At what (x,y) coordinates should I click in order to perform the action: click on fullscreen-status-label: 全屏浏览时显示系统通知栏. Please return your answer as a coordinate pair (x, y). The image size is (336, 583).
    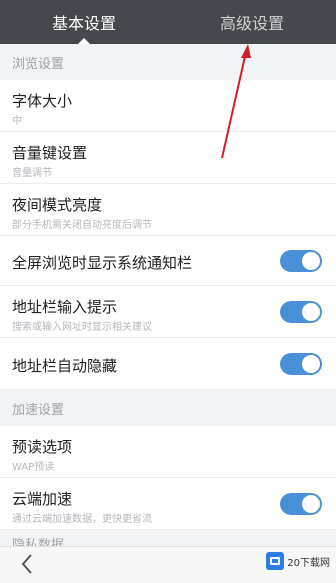
    Looking at the image, I should click on (102, 263).